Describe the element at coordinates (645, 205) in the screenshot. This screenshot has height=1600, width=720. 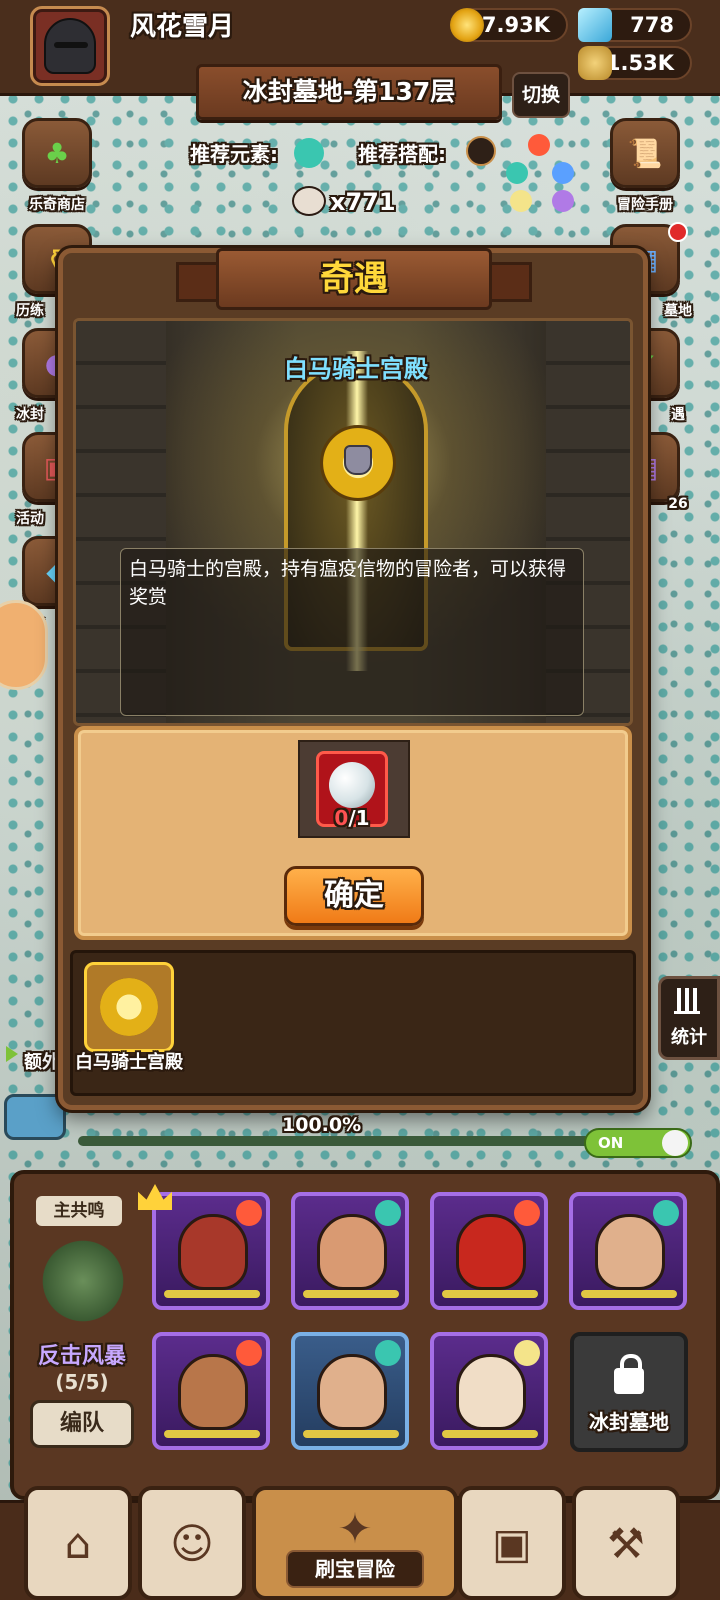
I see `right-menu-label: 冒险手册` at that location.